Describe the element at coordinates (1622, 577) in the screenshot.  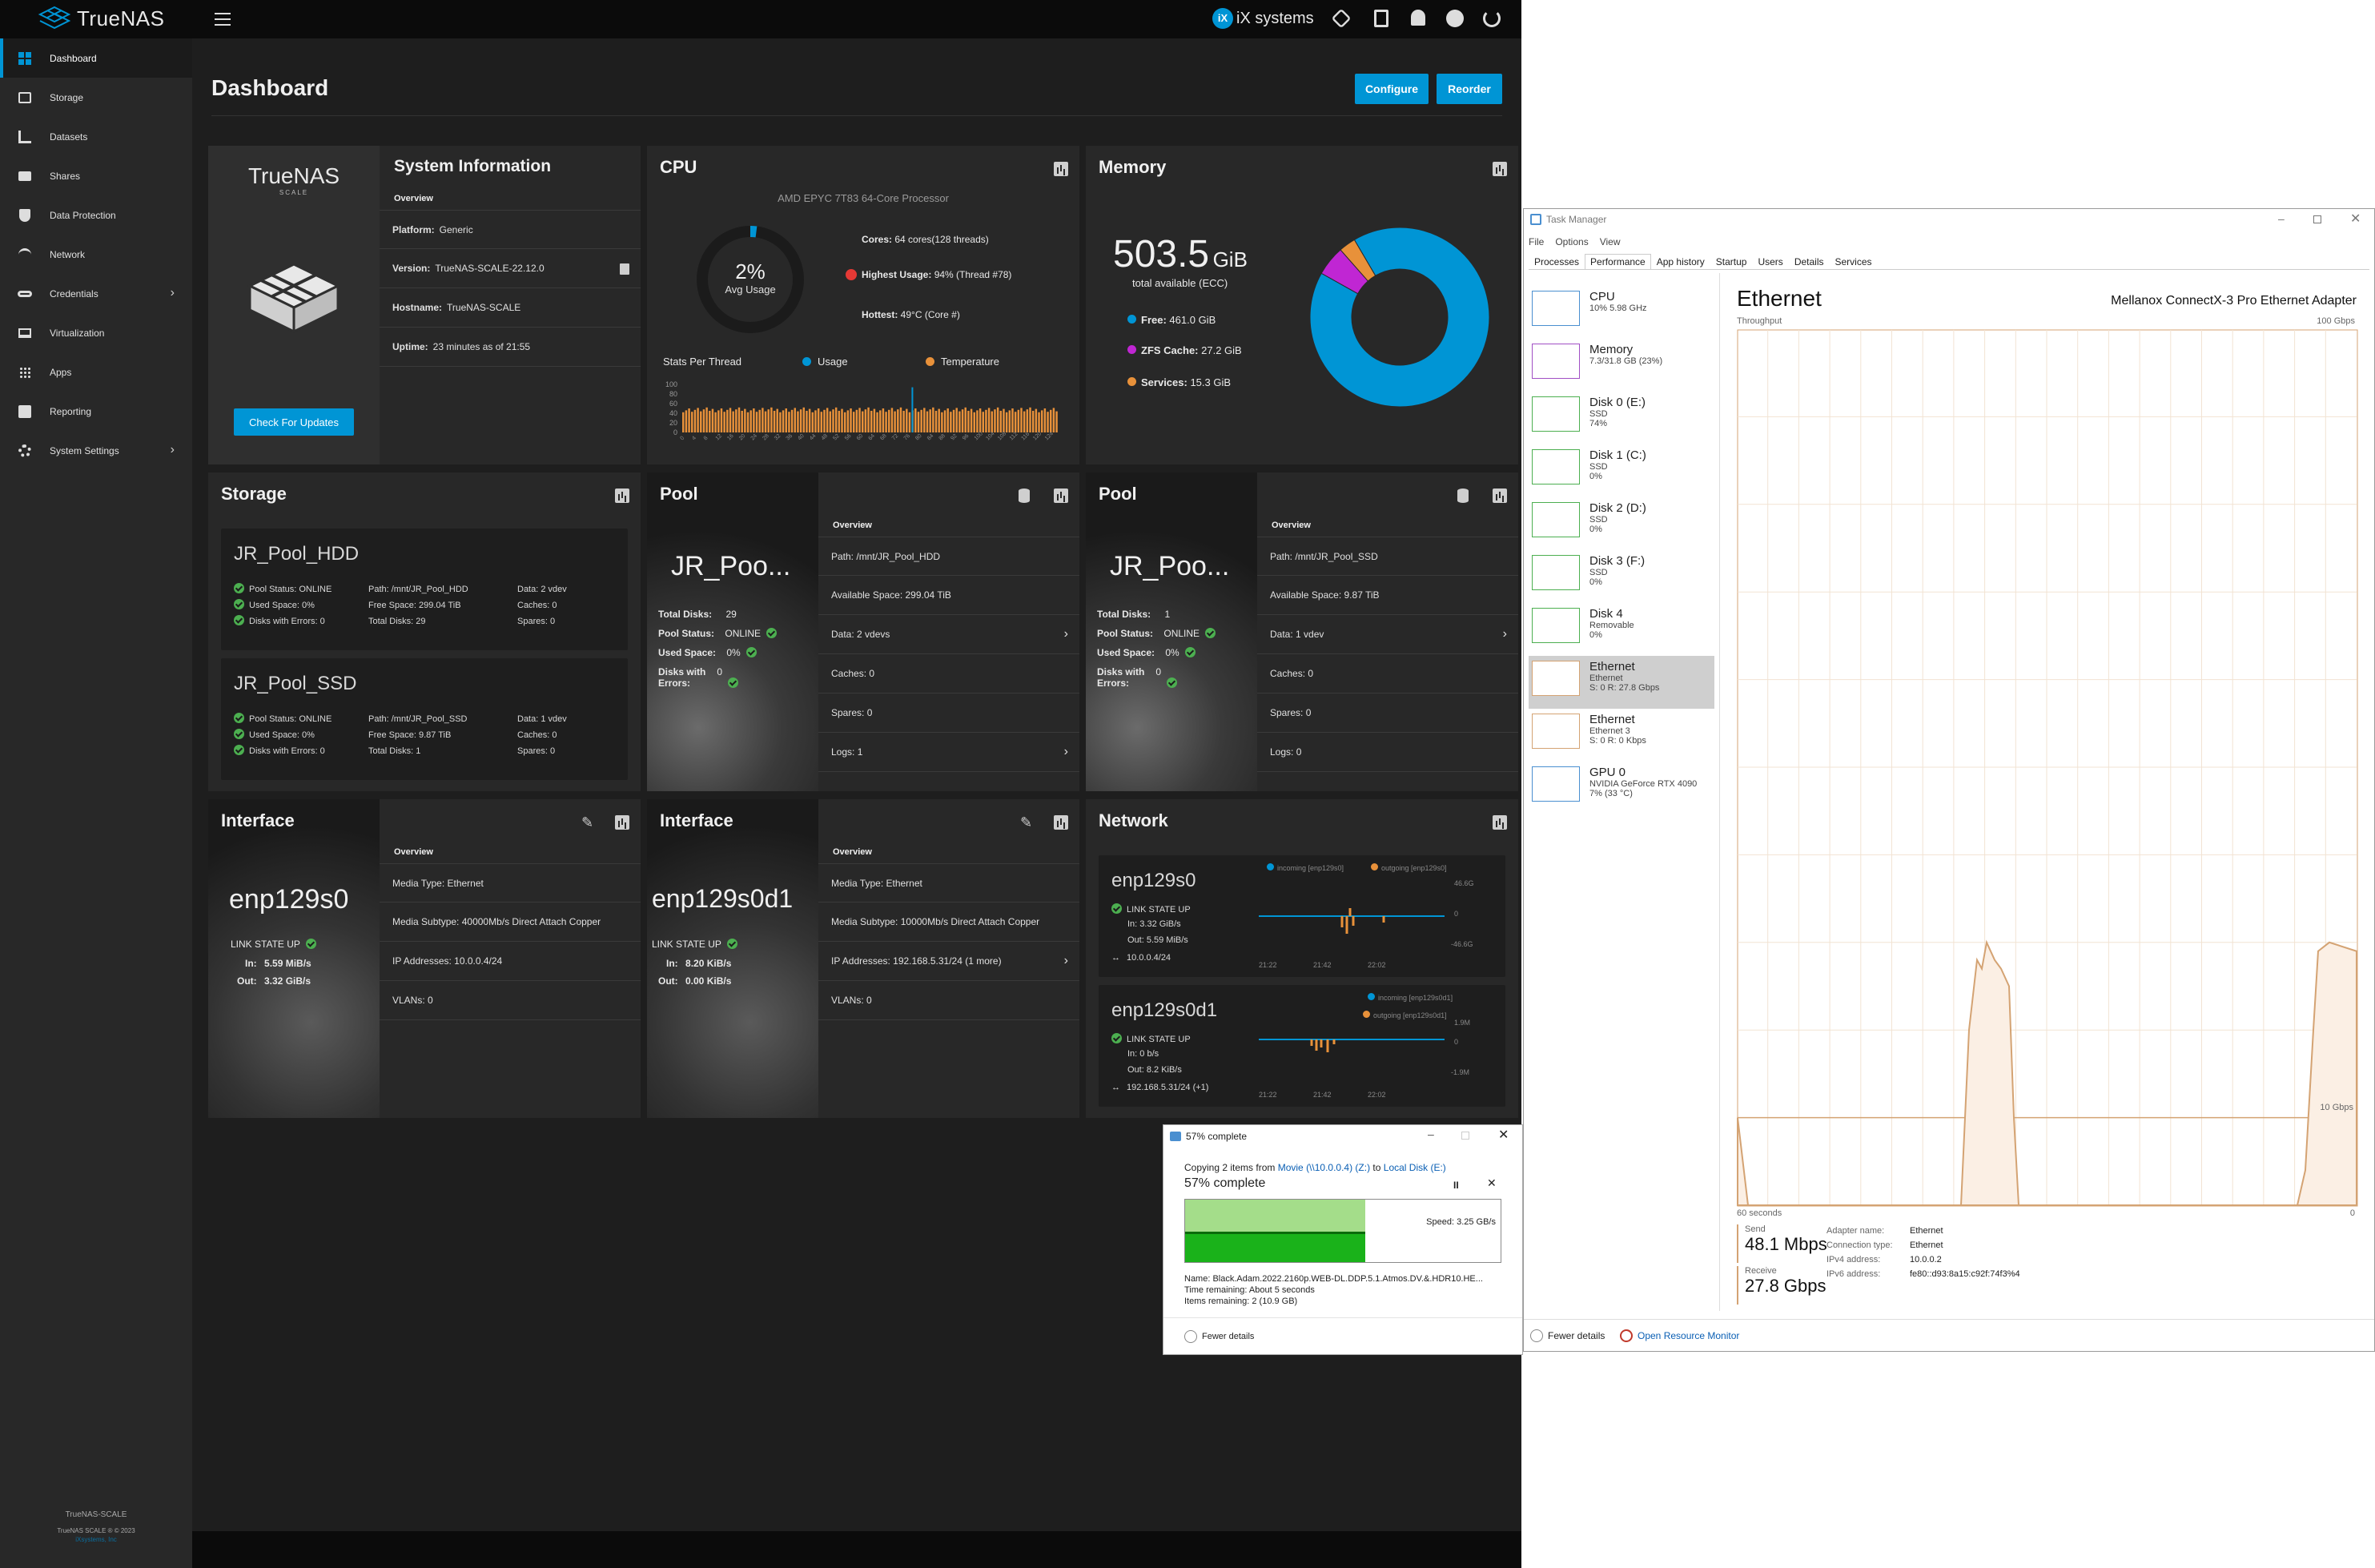
I see `tm-perf-item-5: Disk 3 (F:) SSD 0%` at that location.